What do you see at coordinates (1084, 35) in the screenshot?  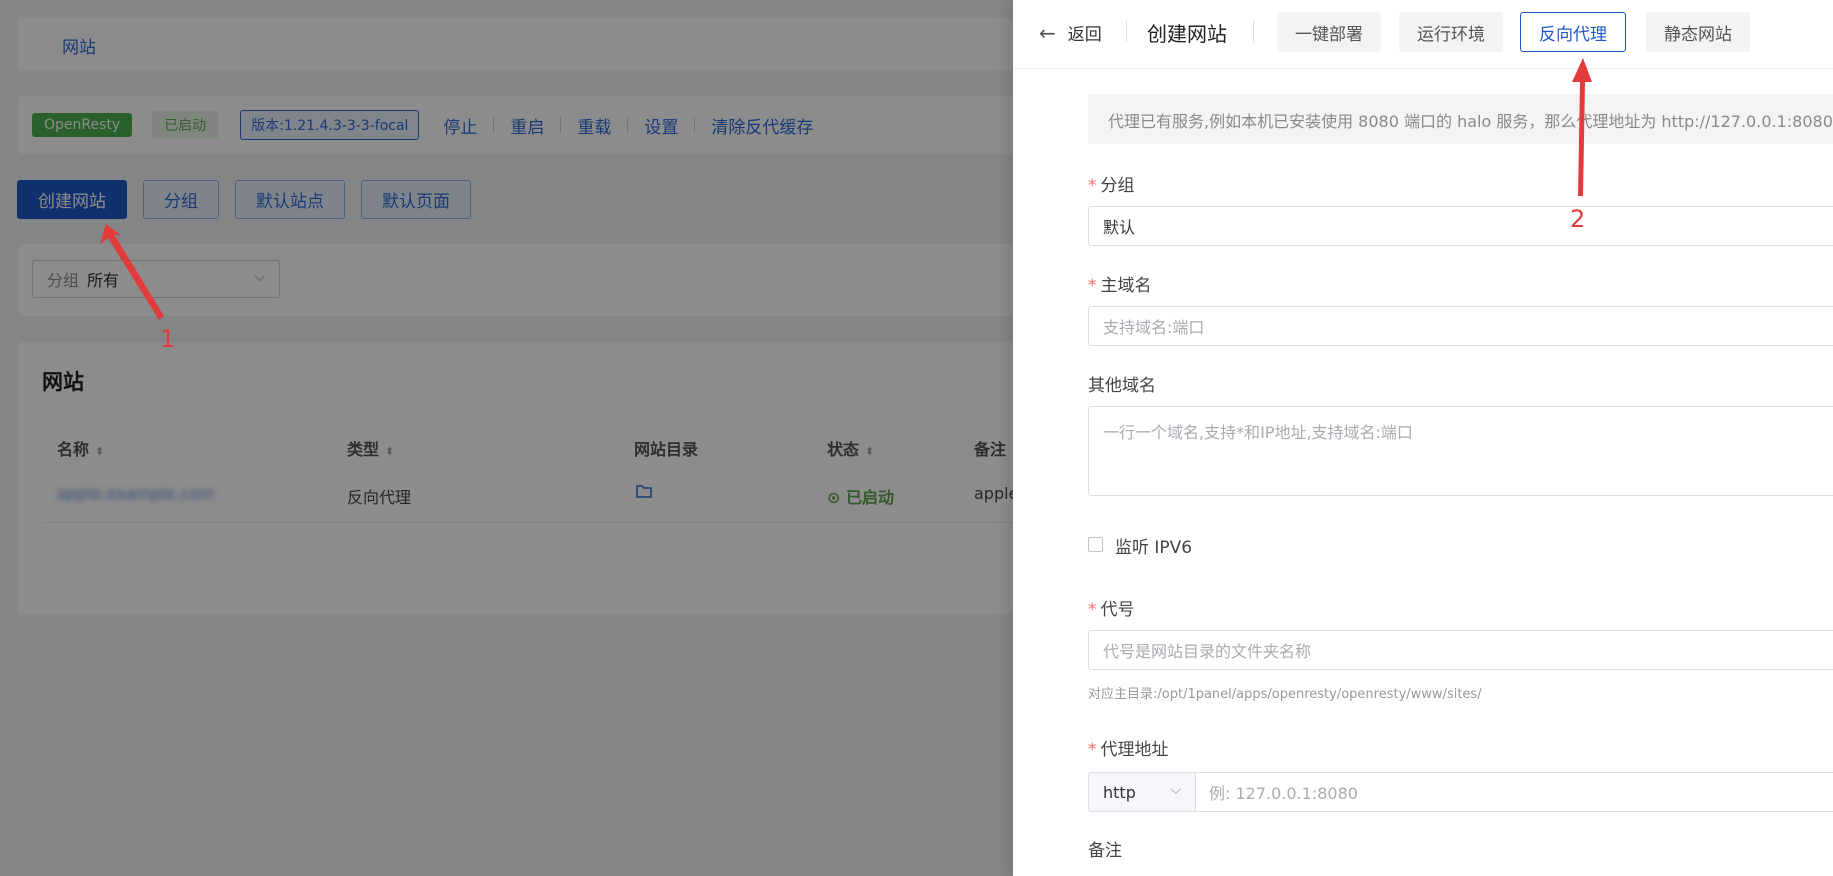 I see `back-label: 返回` at bounding box center [1084, 35].